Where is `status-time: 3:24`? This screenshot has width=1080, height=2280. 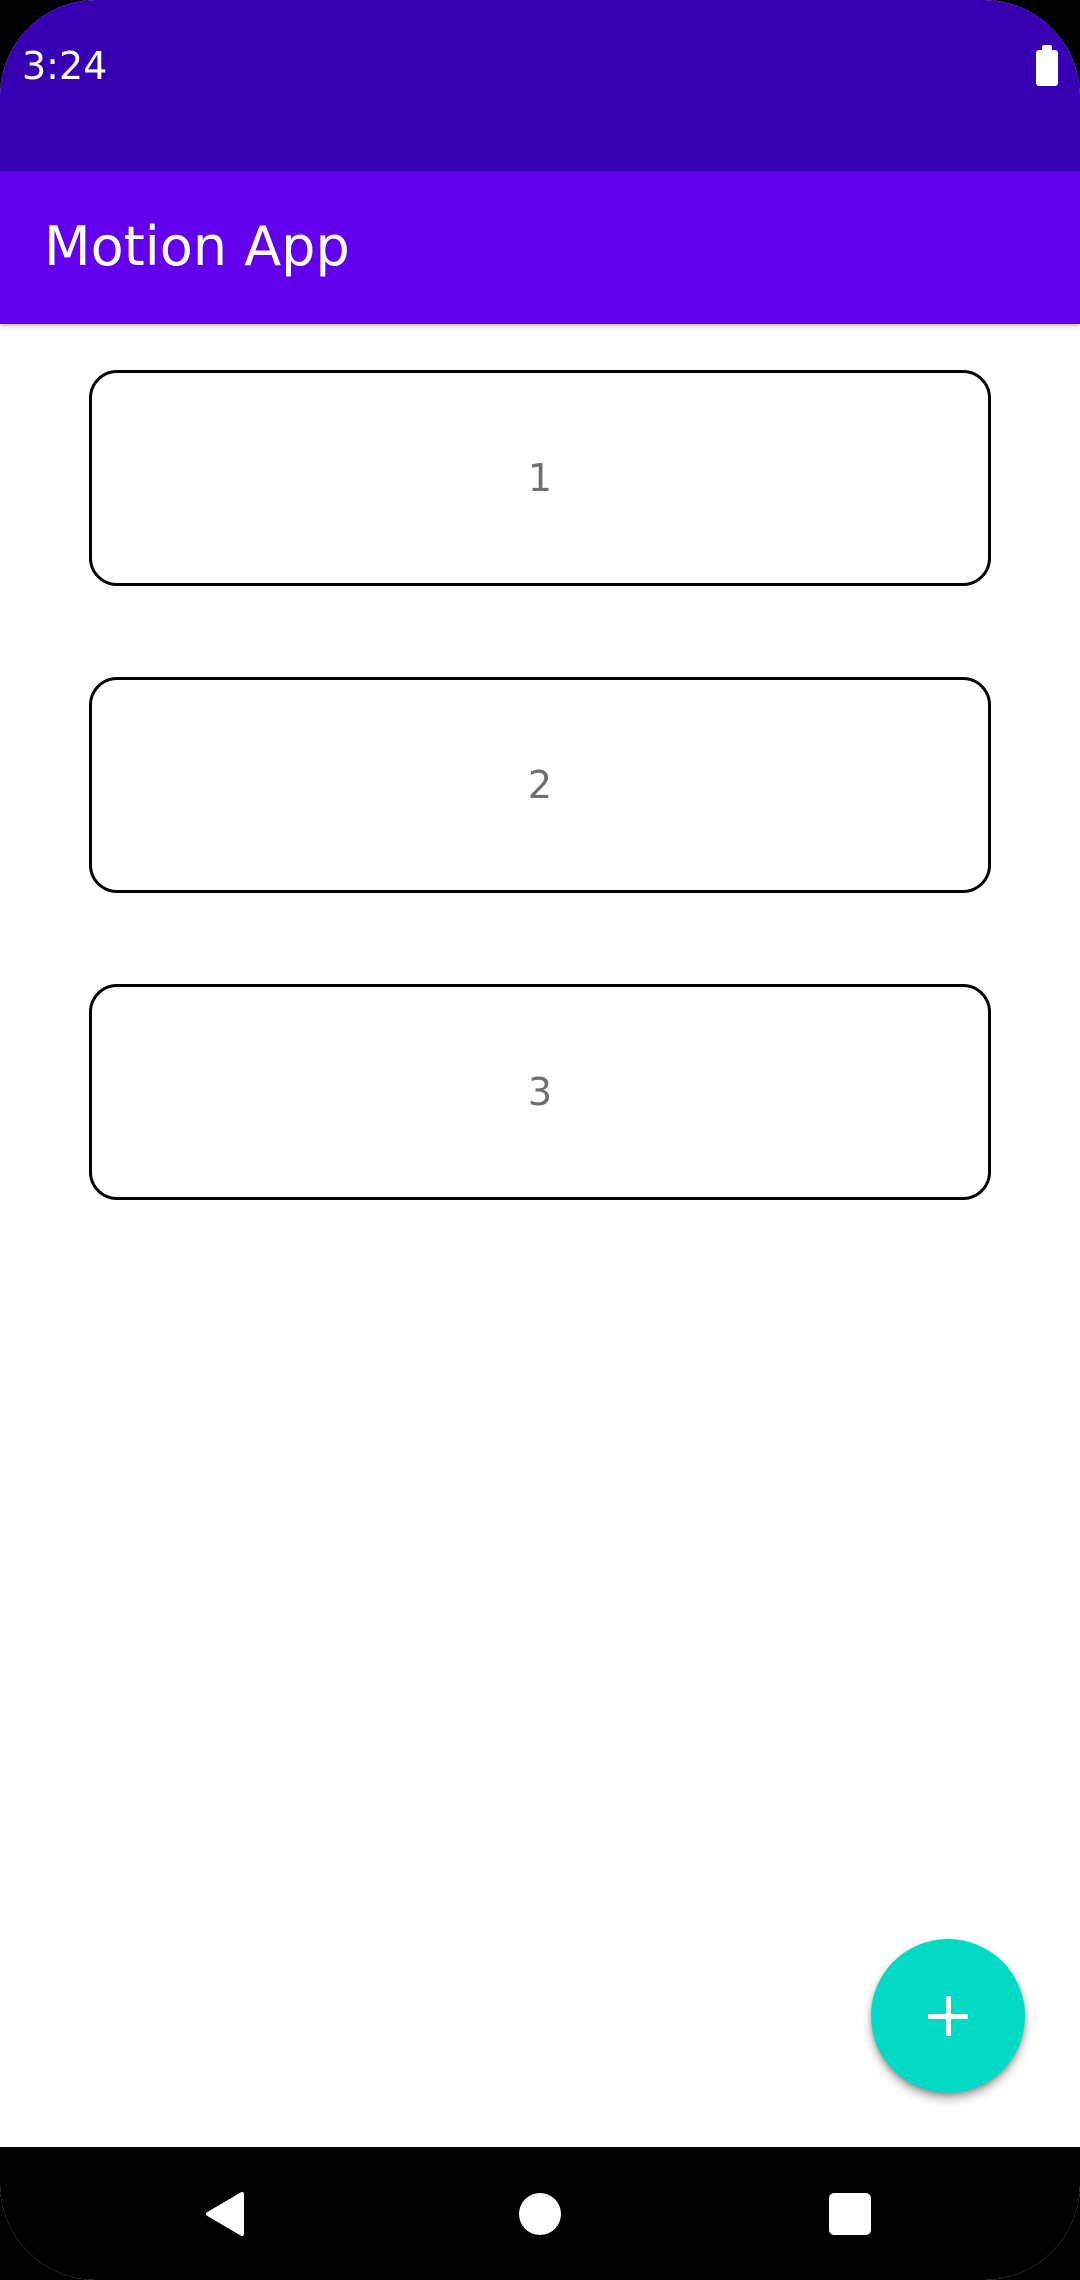
status-time: 3:24 is located at coordinates (65, 66).